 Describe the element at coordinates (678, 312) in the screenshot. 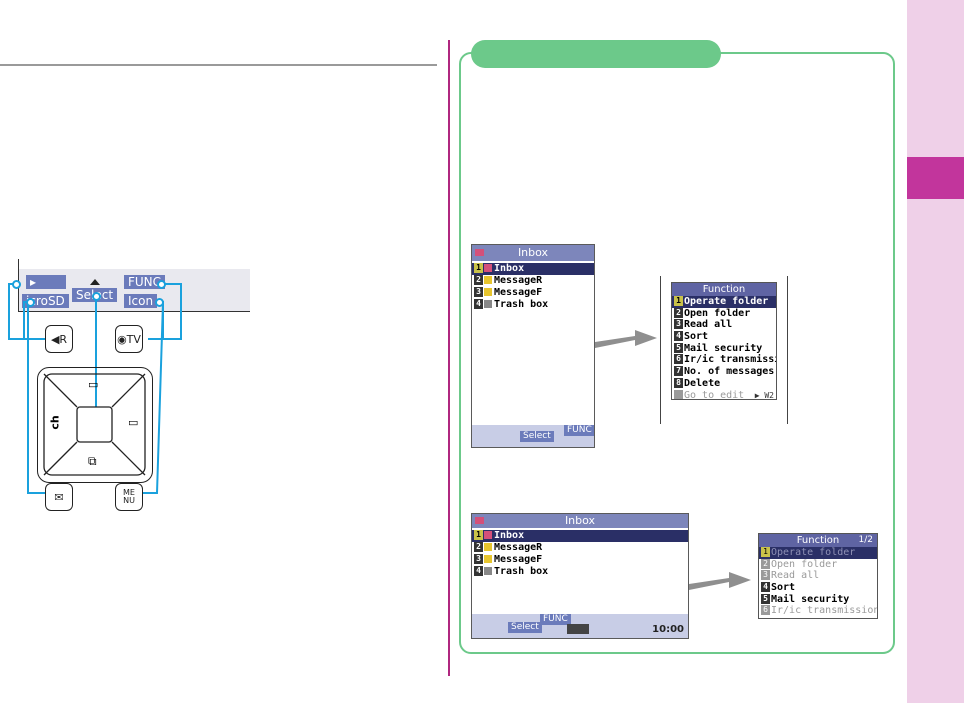

I see `item-number: 2` at that location.